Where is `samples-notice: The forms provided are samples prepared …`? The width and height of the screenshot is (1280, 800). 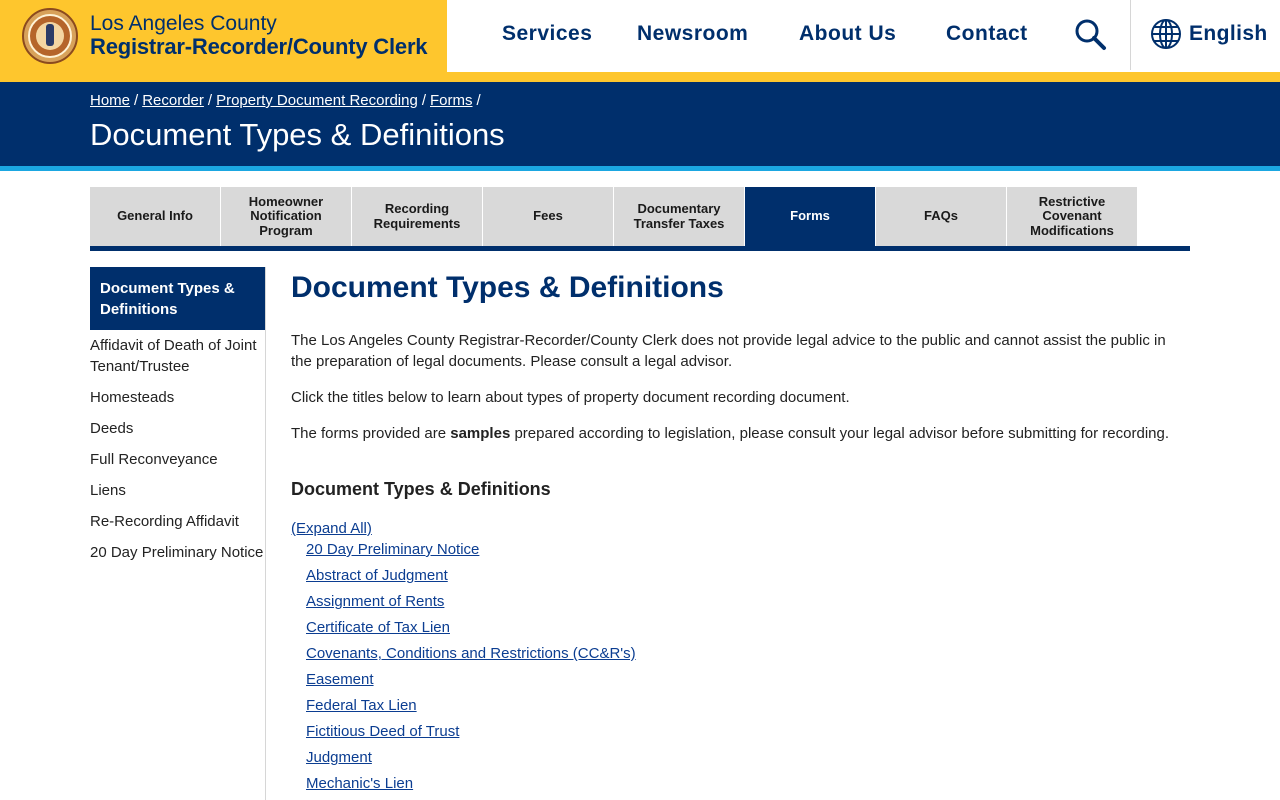 samples-notice: The forms provided are samples prepared … is located at coordinates (740, 433).